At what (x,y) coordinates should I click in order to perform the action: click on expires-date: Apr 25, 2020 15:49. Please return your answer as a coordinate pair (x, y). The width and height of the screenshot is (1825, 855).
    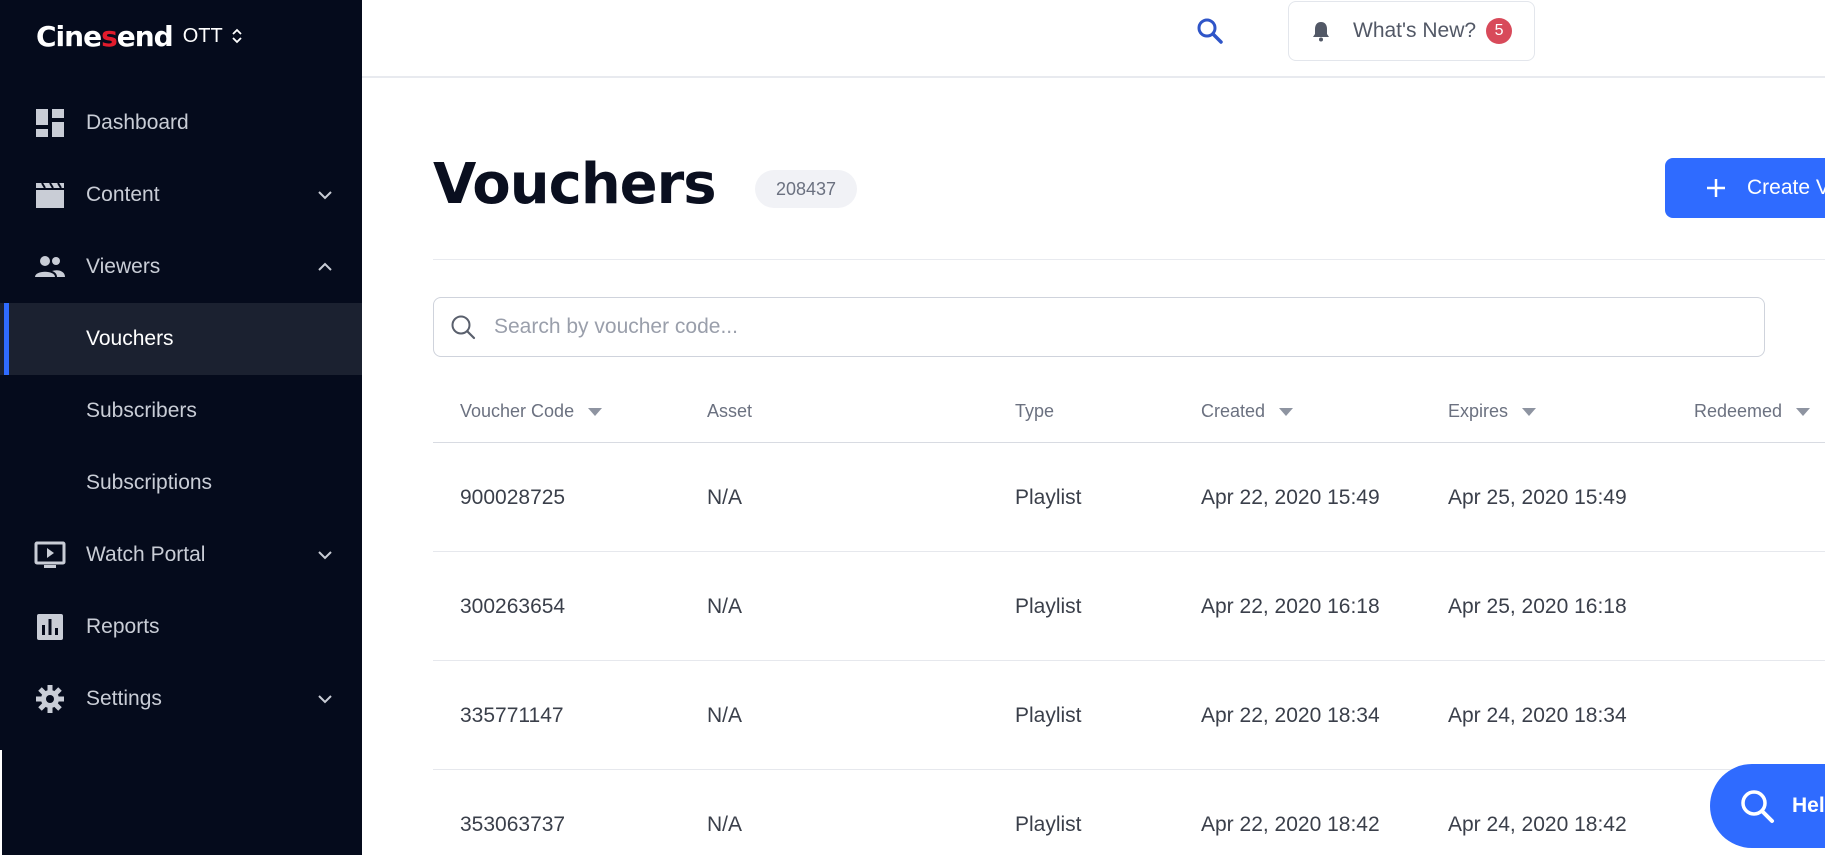
    Looking at the image, I should click on (1537, 497).